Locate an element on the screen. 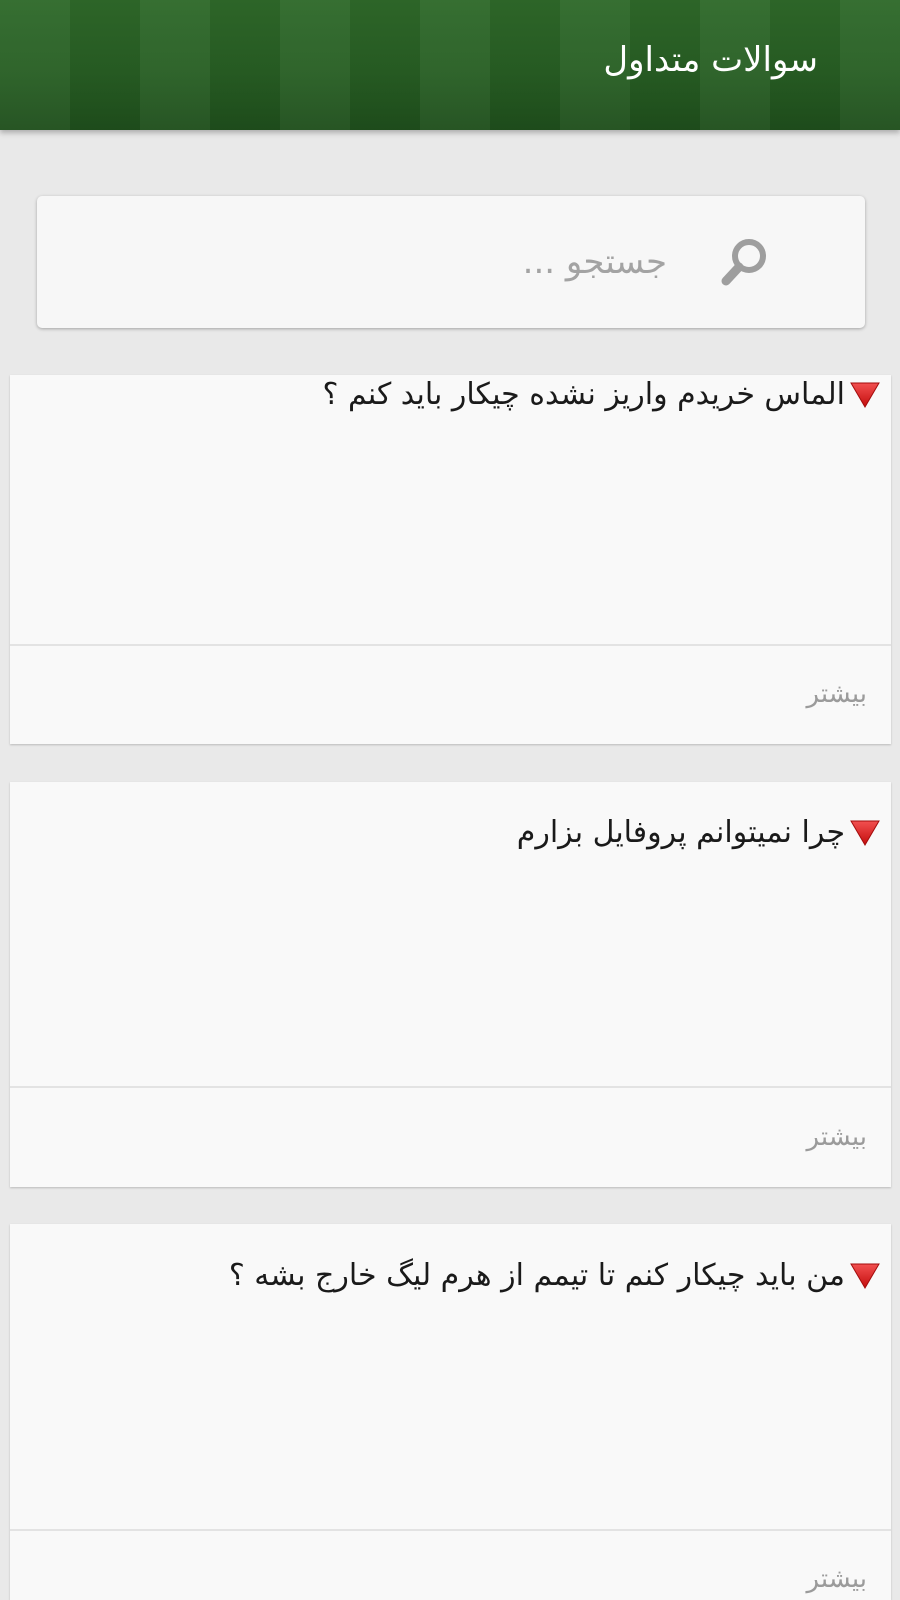  search-box is located at coordinates (451, 262).